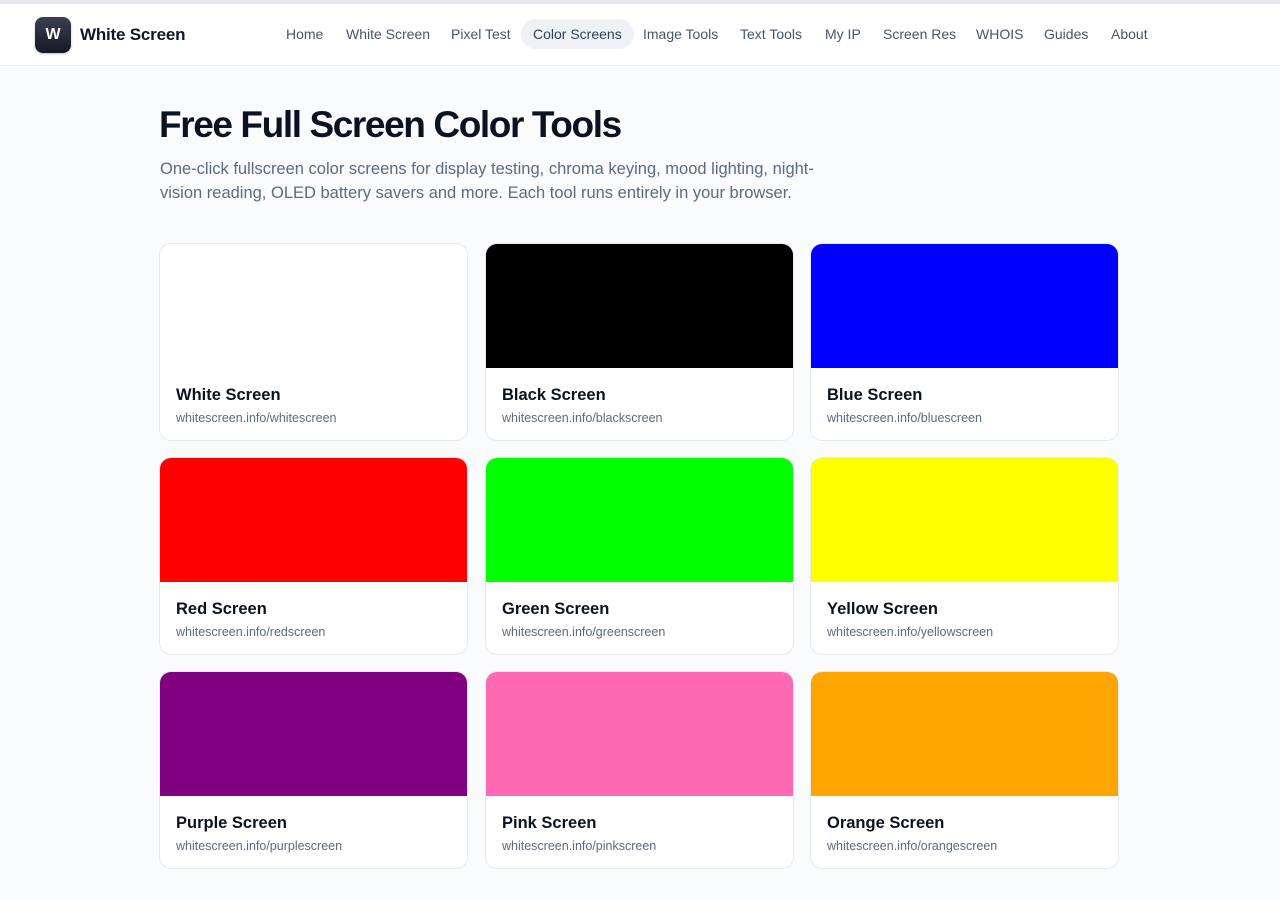 The height and width of the screenshot is (900, 1280). What do you see at coordinates (771, 34) in the screenshot?
I see `nav-text-tools: Text Tools` at bounding box center [771, 34].